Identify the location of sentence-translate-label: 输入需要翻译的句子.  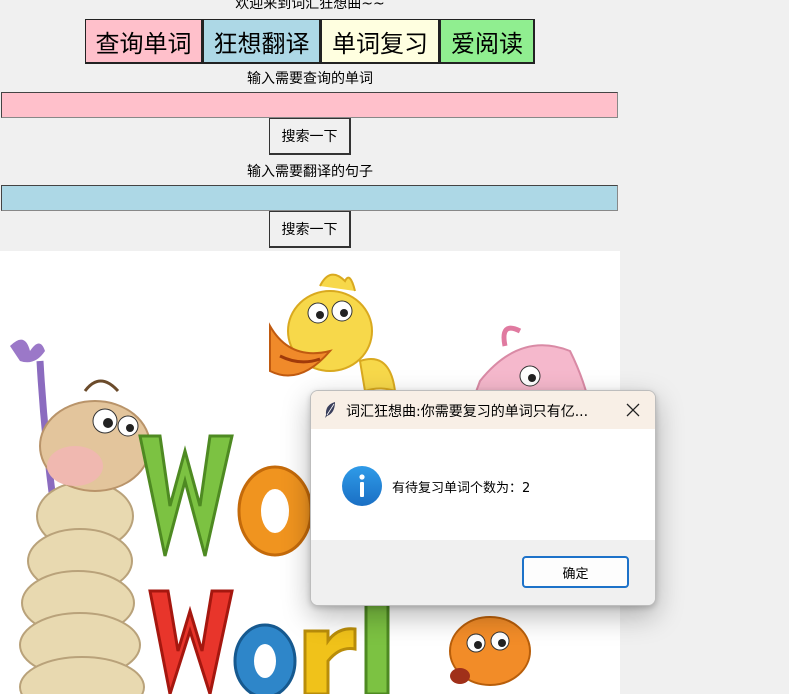
(310, 172).